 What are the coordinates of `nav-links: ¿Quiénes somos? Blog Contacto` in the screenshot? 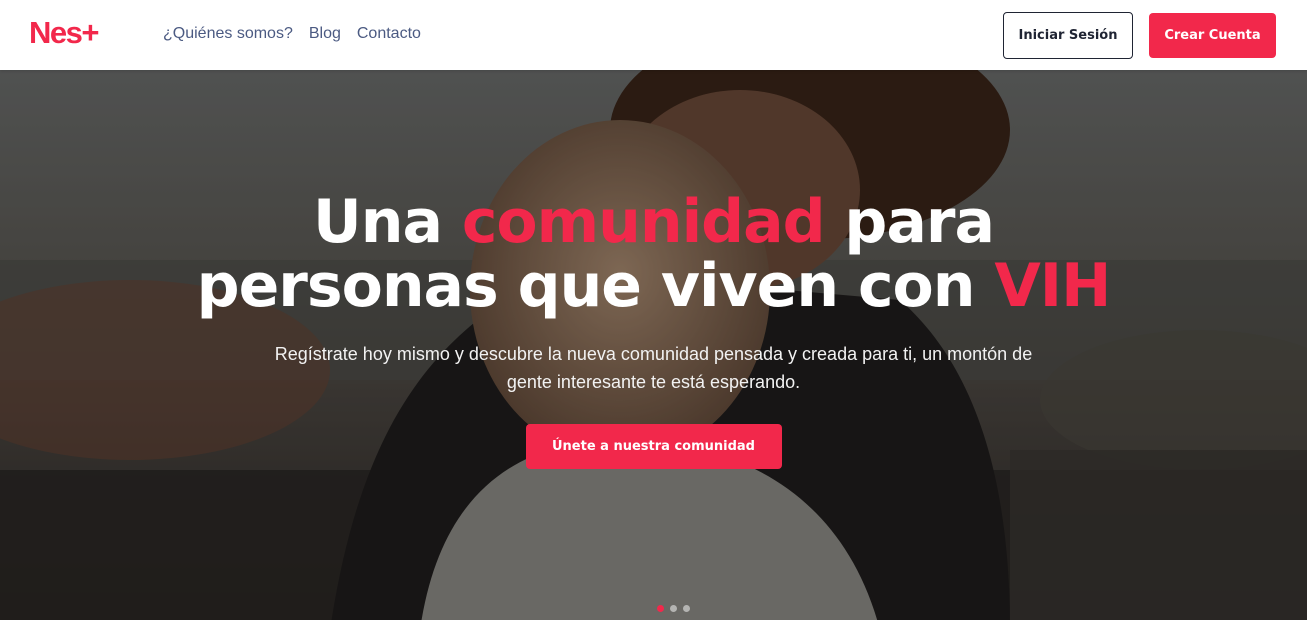 It's located at (292, 34).